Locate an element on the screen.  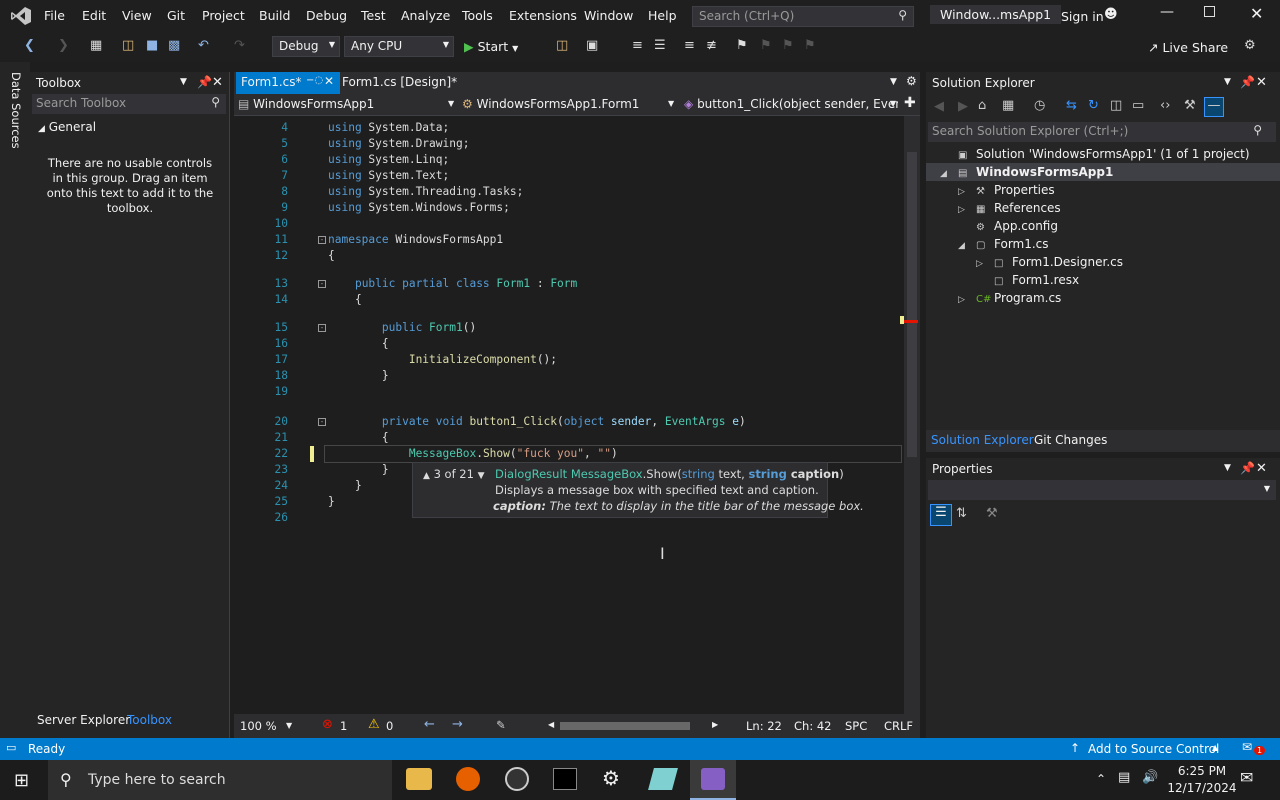
add-to-source-control-button: Add to Source Control is located at coordinates (1153, 749).